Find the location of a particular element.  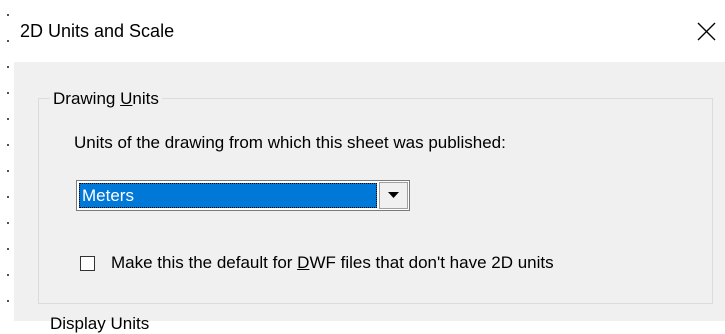

drawing-units-legend: Drawing Units is located at coordinates (106, 98).